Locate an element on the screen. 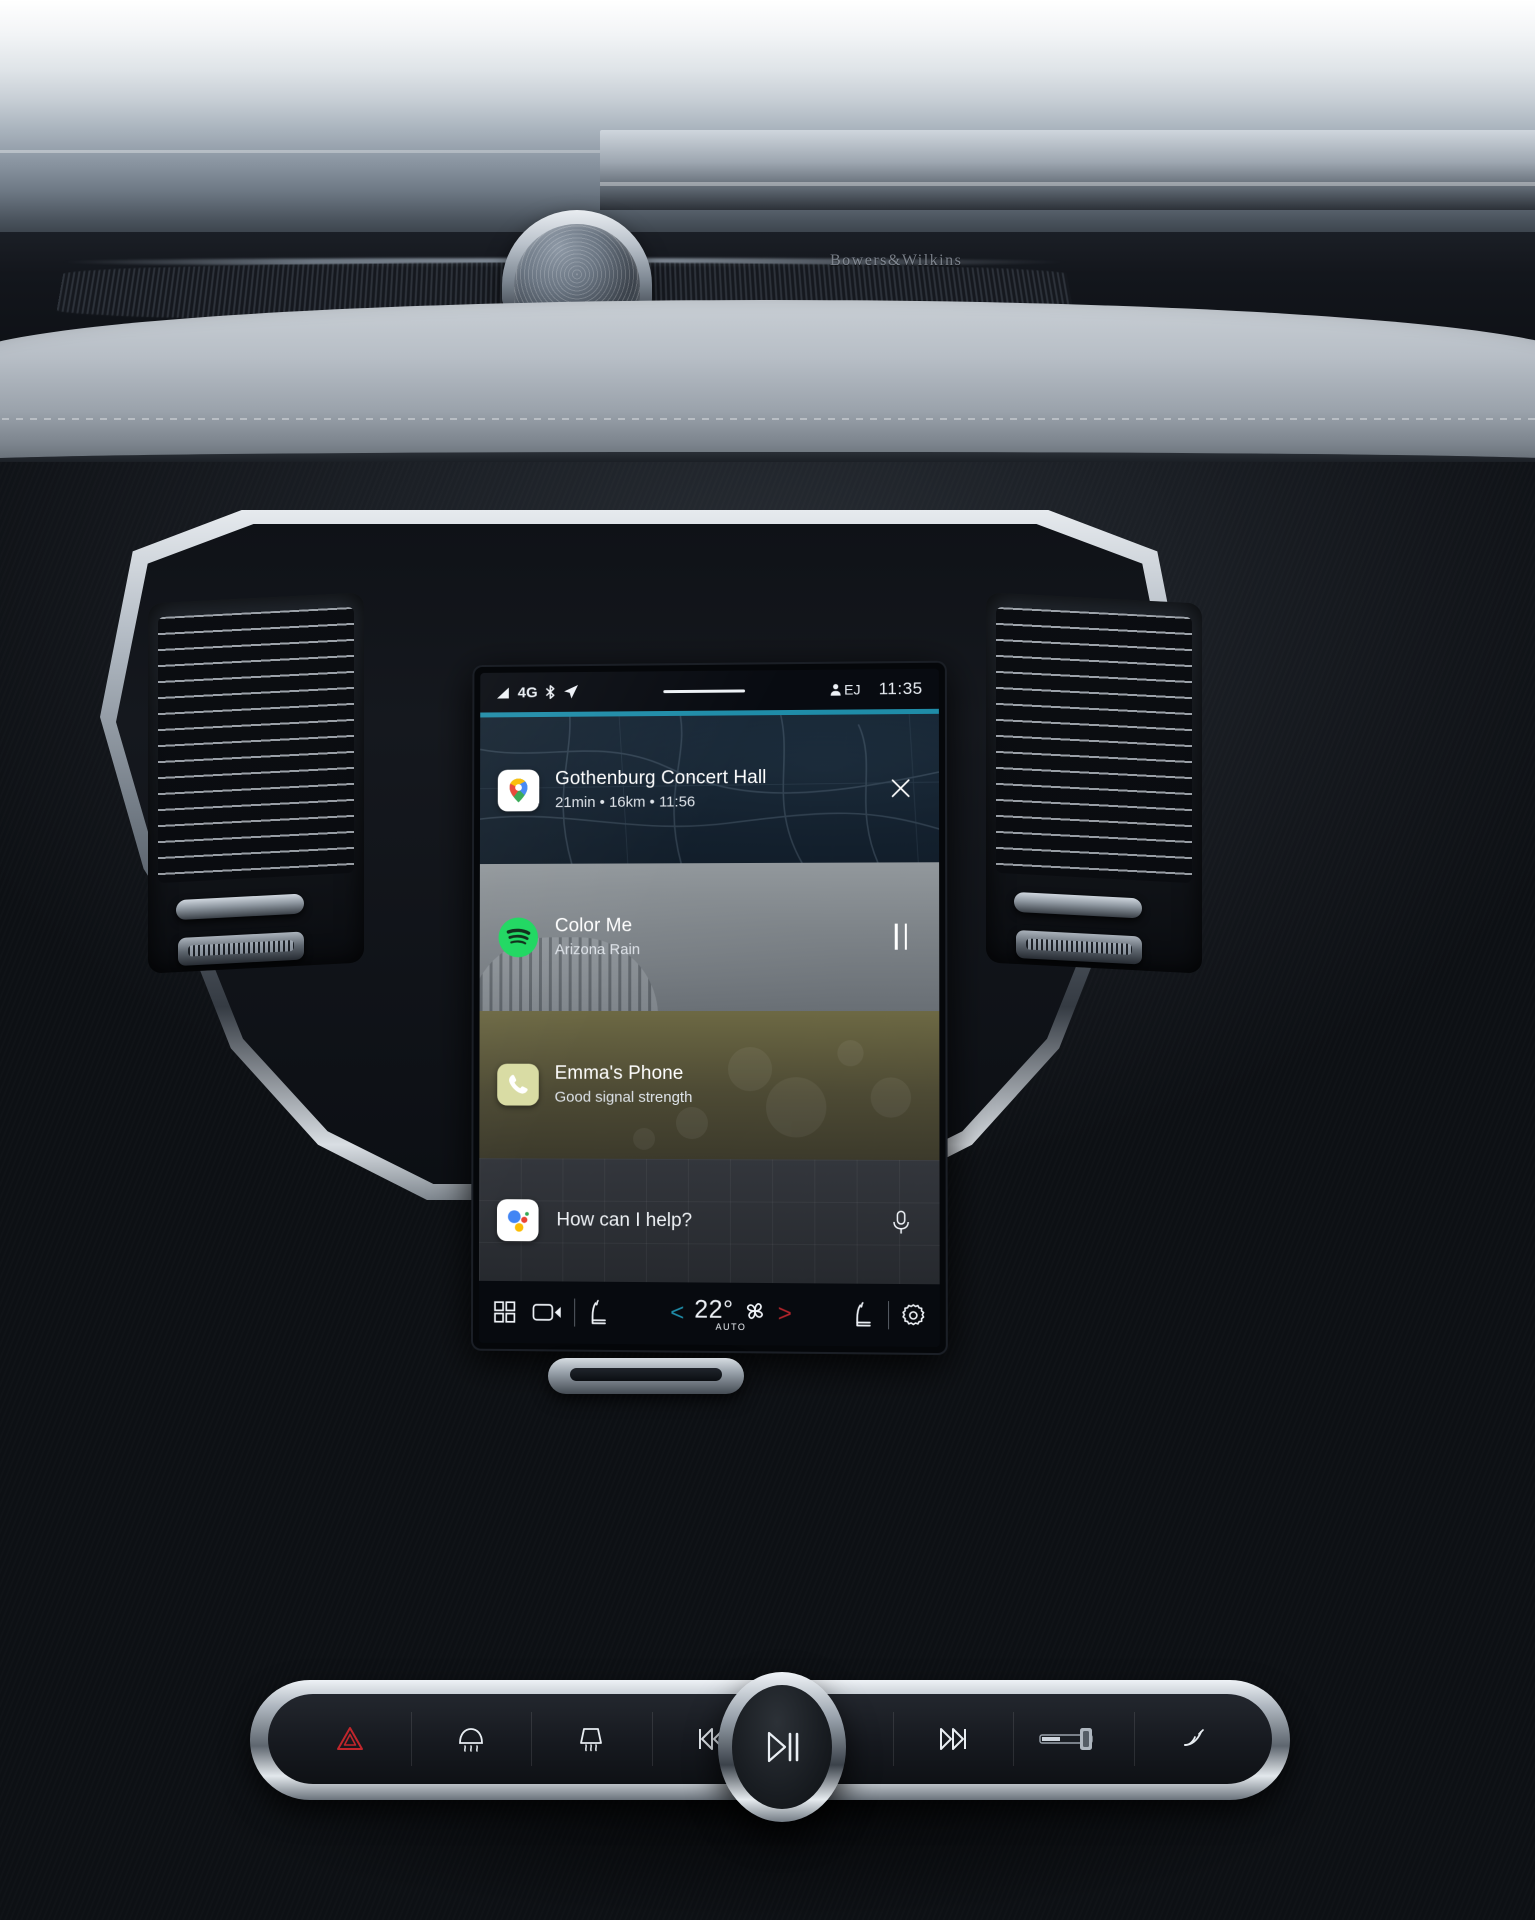 This screenshot has width=1535, height=1920. camera-icon is located at coordinates (547, 1312).